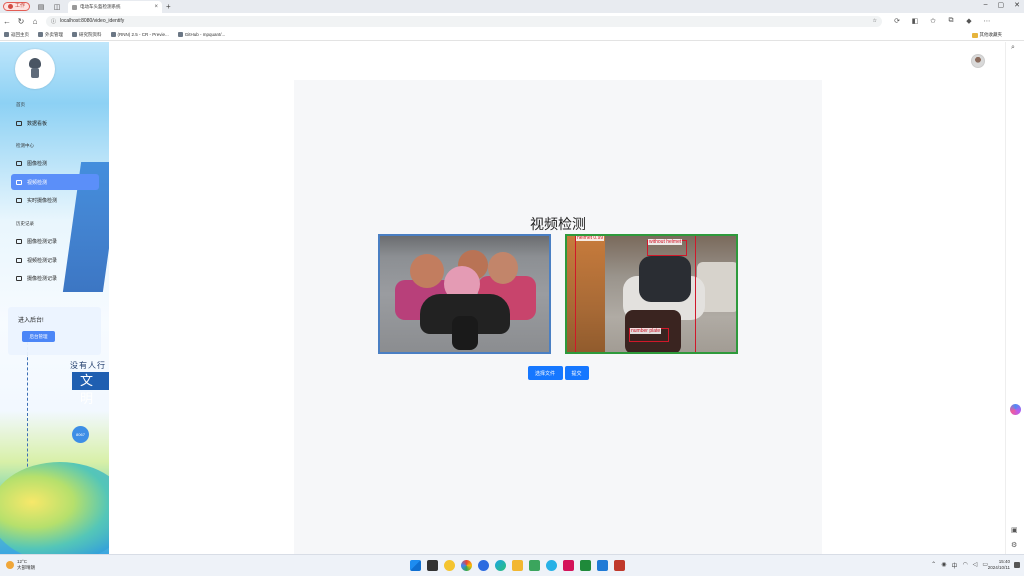 The width and height of the screenshot is (1024, 576). I want to click on system-tray: ⌃ ◉ 中 ◠ ◁ ▭, so click(959, 565).